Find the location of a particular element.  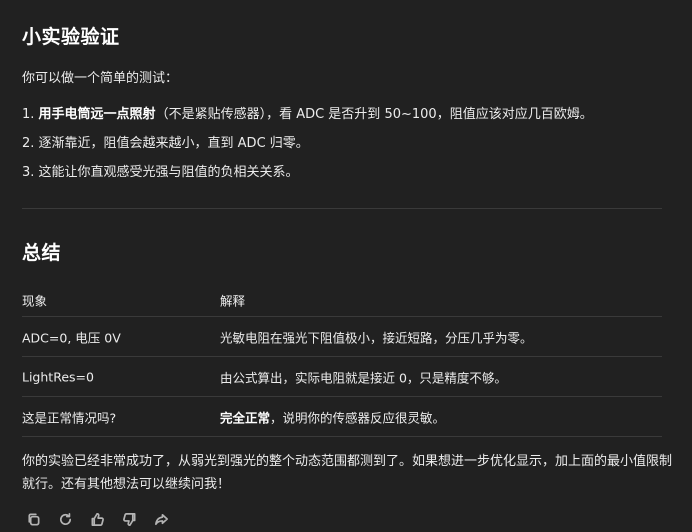

table-cell-explanation-rest: ，说明你的传感器反应很灵敏。 is located at coordinates (358, 417).